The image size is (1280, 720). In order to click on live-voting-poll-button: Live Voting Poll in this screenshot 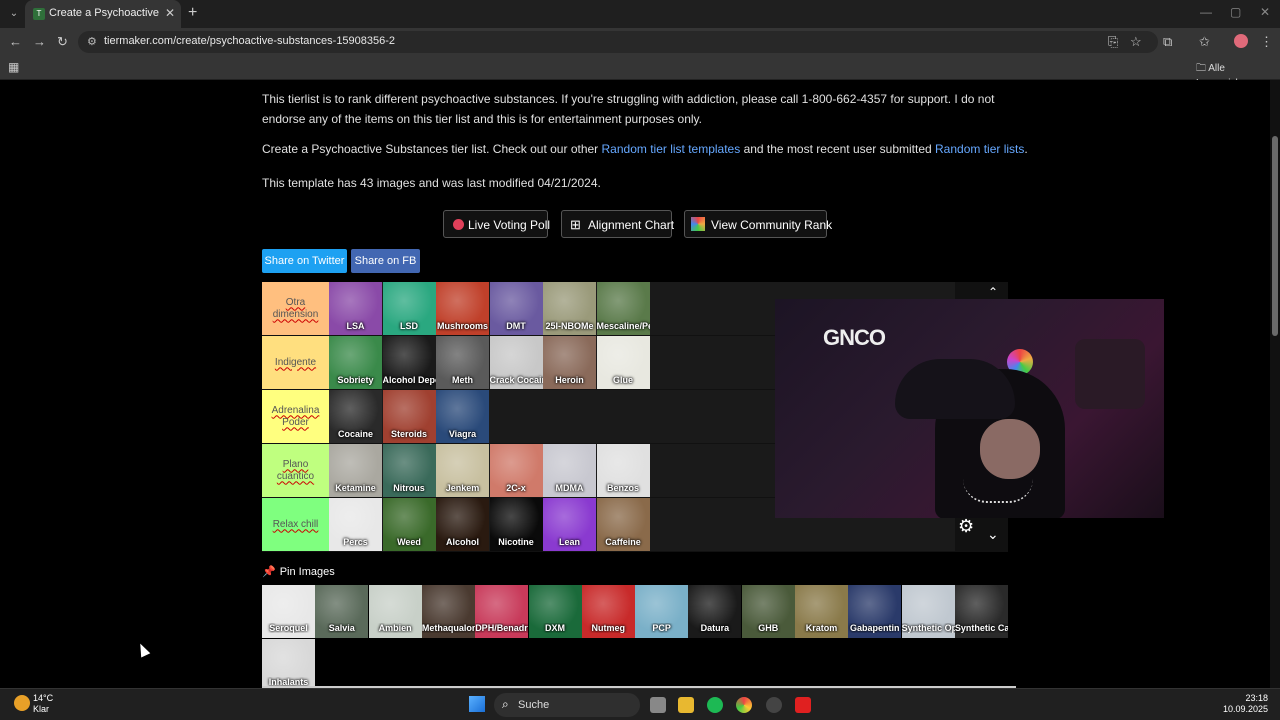, I will do `click(496, 224)`.